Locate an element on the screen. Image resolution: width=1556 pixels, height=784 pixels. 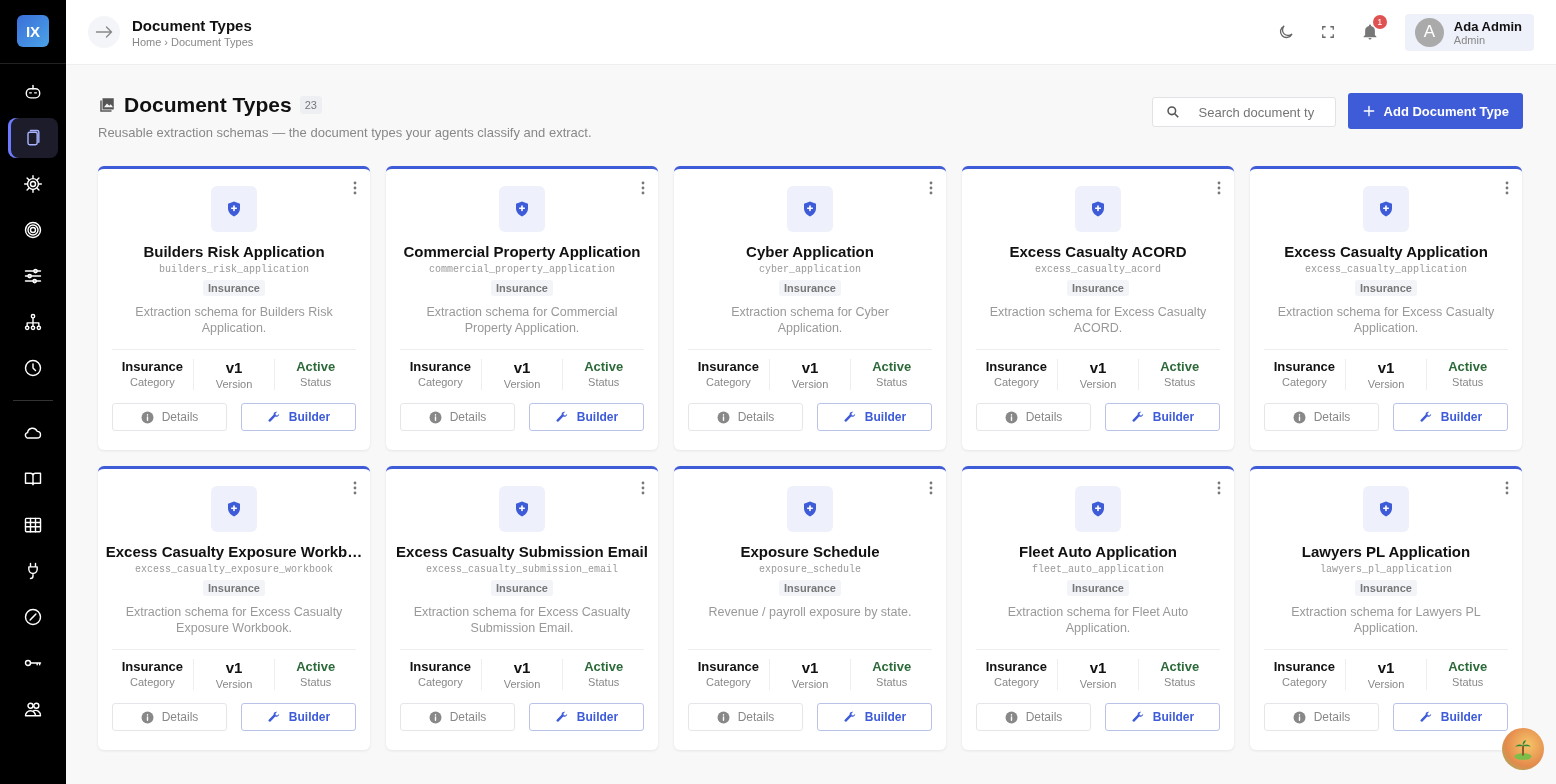
card-slug: commercial_property_application is located at coordinates (522, 269).